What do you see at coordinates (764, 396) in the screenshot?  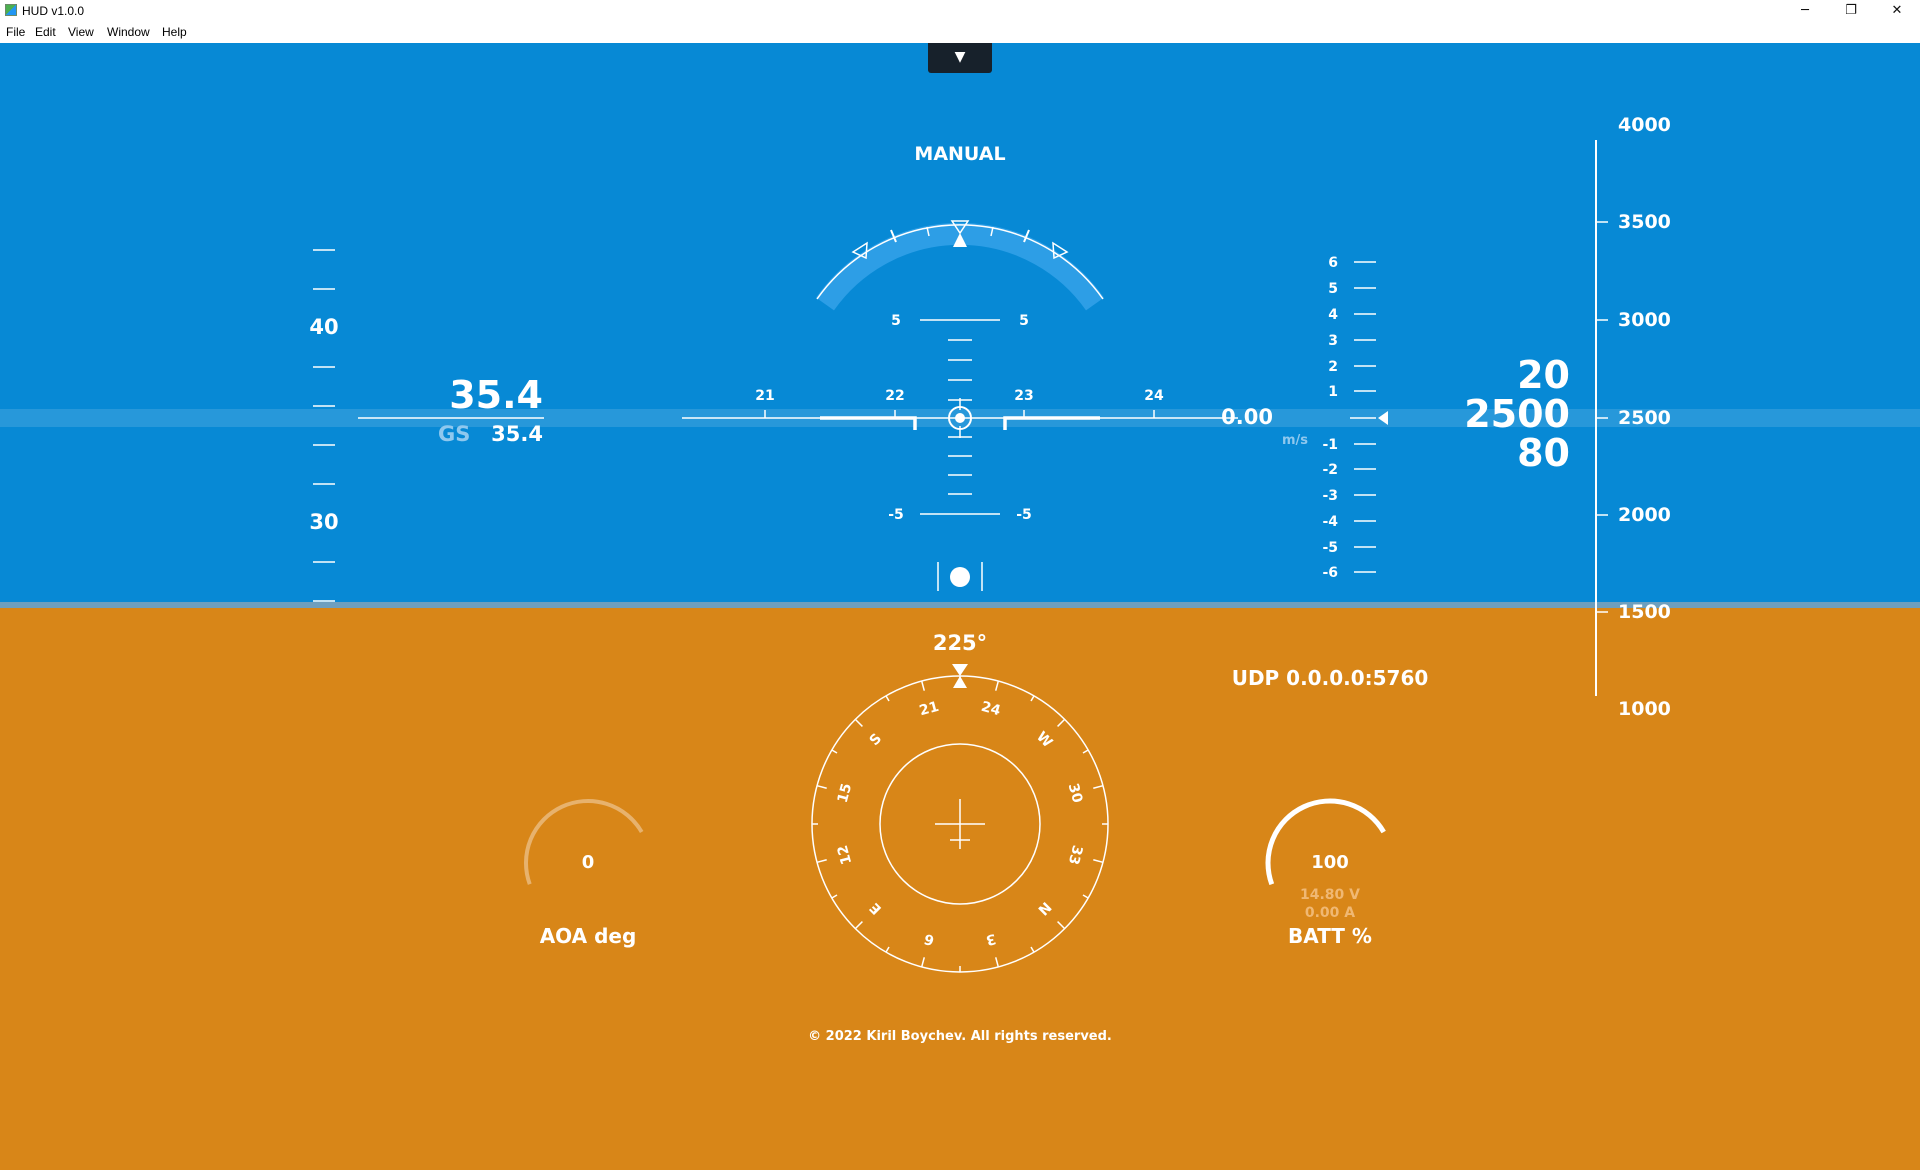 I see `heading-scale-label: 21` at bounding box center [764, 396].